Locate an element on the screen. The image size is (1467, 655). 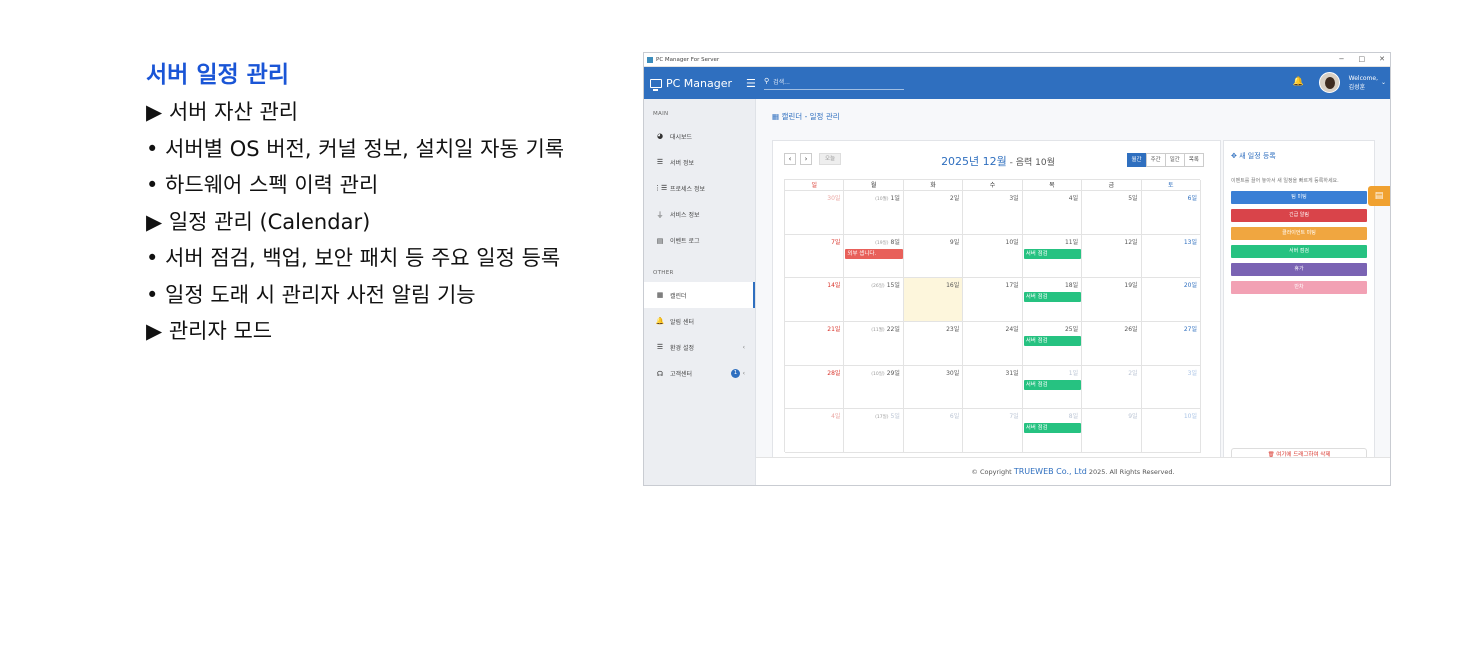
avatar is located at coordinates (1329, 82).